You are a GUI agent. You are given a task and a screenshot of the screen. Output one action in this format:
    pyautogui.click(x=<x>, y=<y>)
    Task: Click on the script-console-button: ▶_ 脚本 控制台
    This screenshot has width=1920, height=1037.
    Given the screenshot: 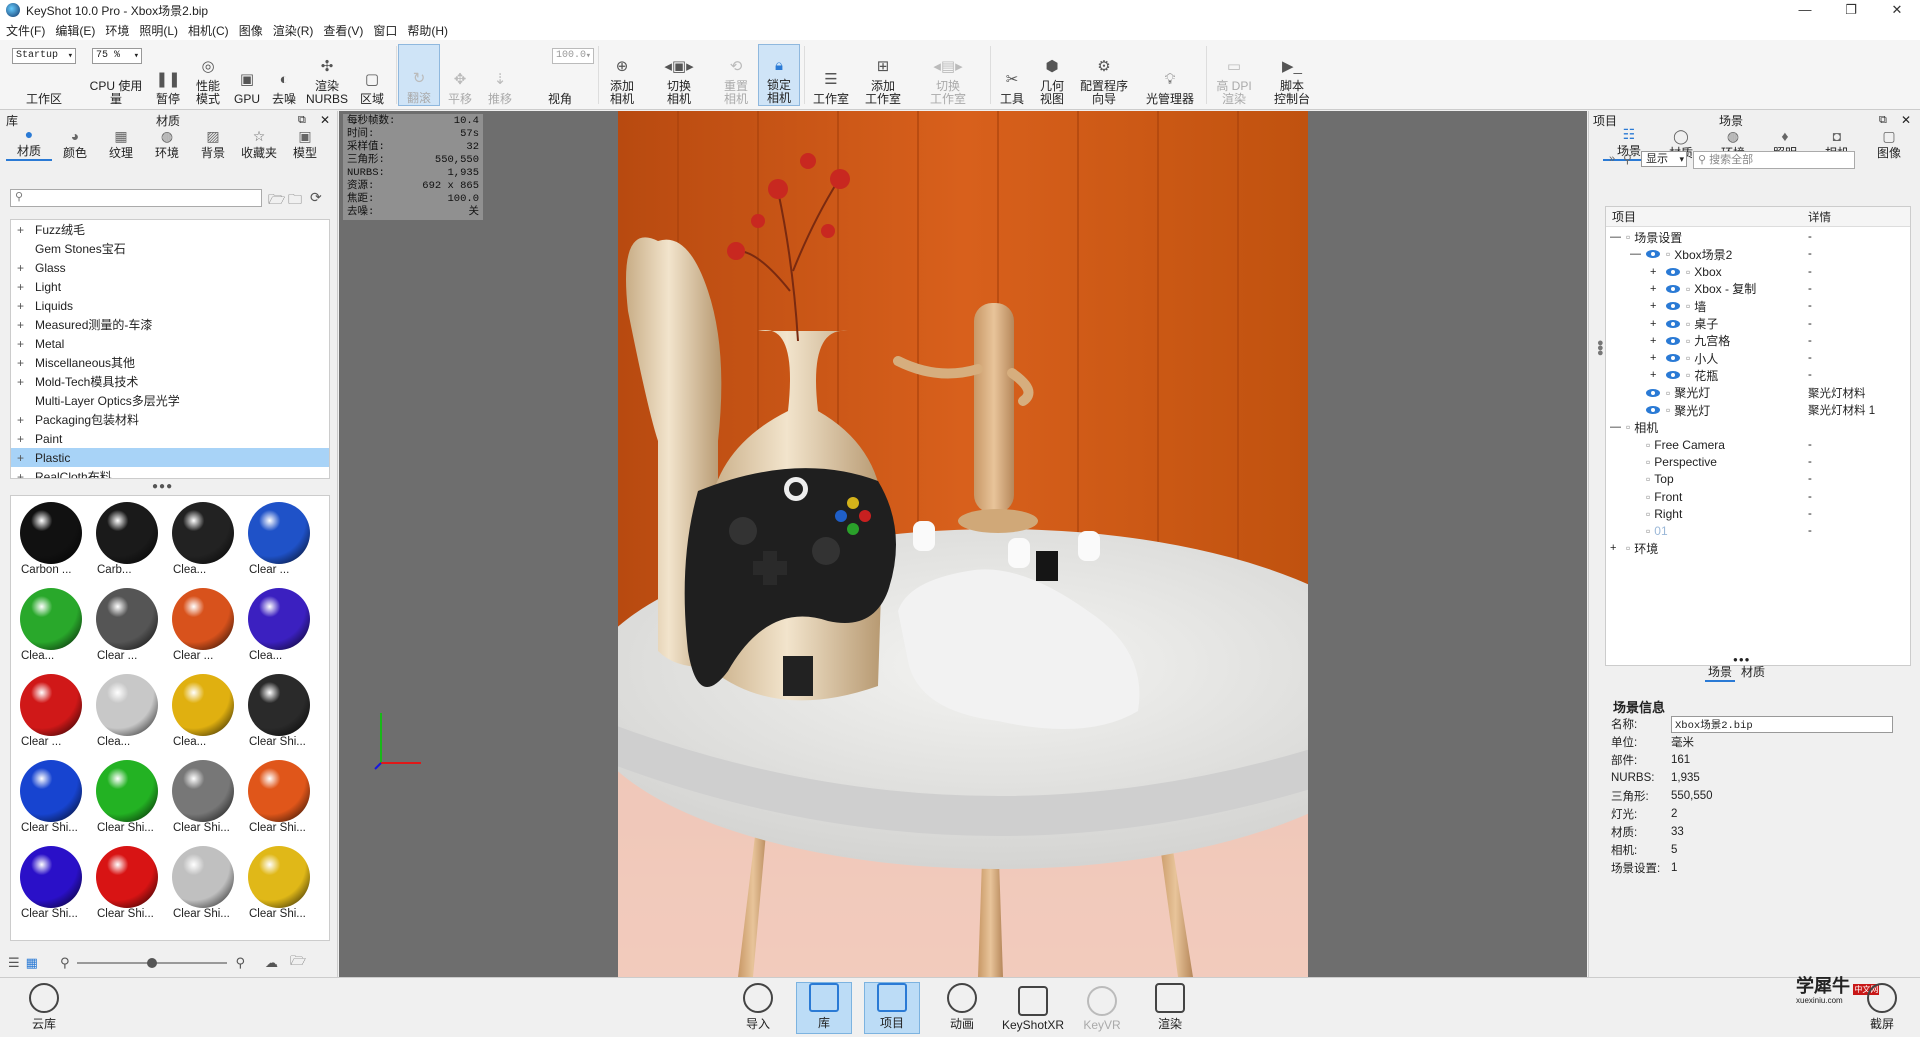 What is the action you would take?
    pyautogui.click(x=1292, y=75)
    